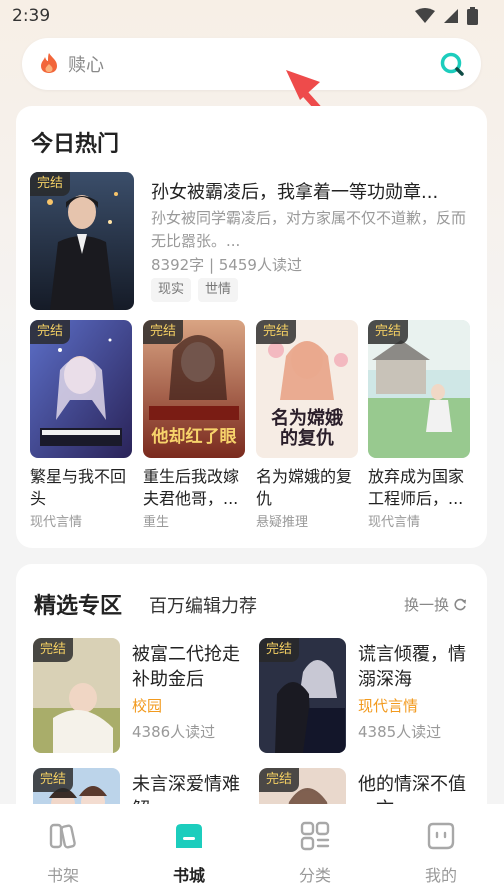 This screenshot has height=894, width=504. What do you see at coordinates (174, 732) in the screenshot?
I see `book-reads: 4386人读过` at bounding box center [174, 732].